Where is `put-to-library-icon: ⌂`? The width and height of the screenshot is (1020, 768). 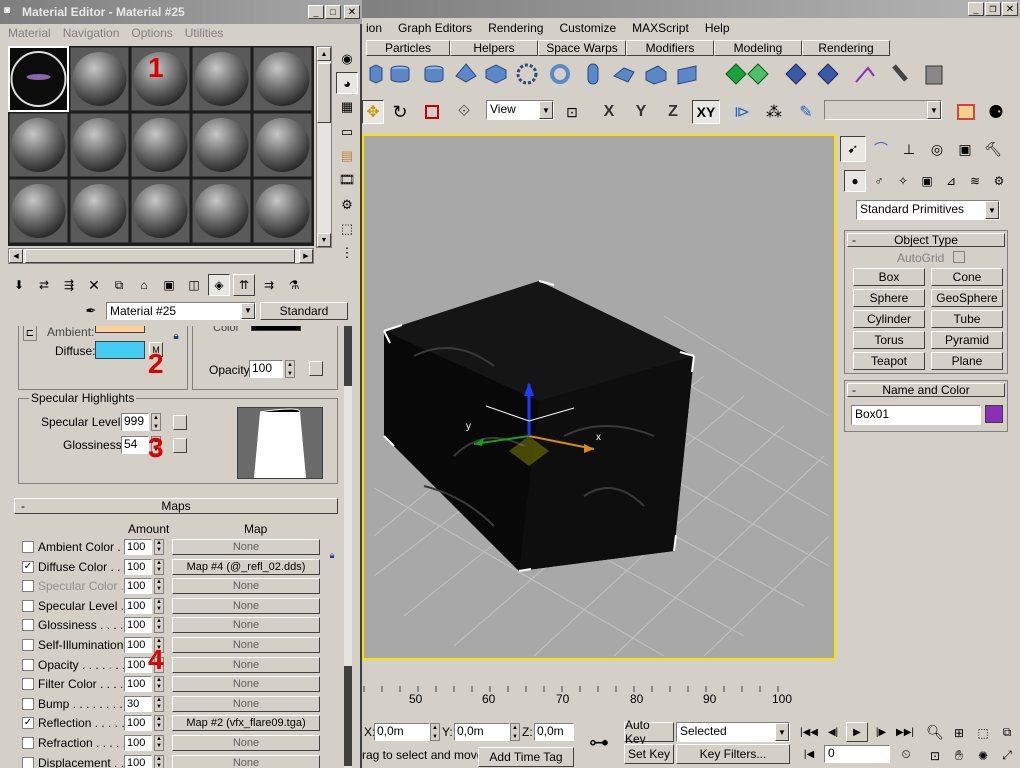 put-to-library-icon: ⌂ is located at coordinates (144, 285).